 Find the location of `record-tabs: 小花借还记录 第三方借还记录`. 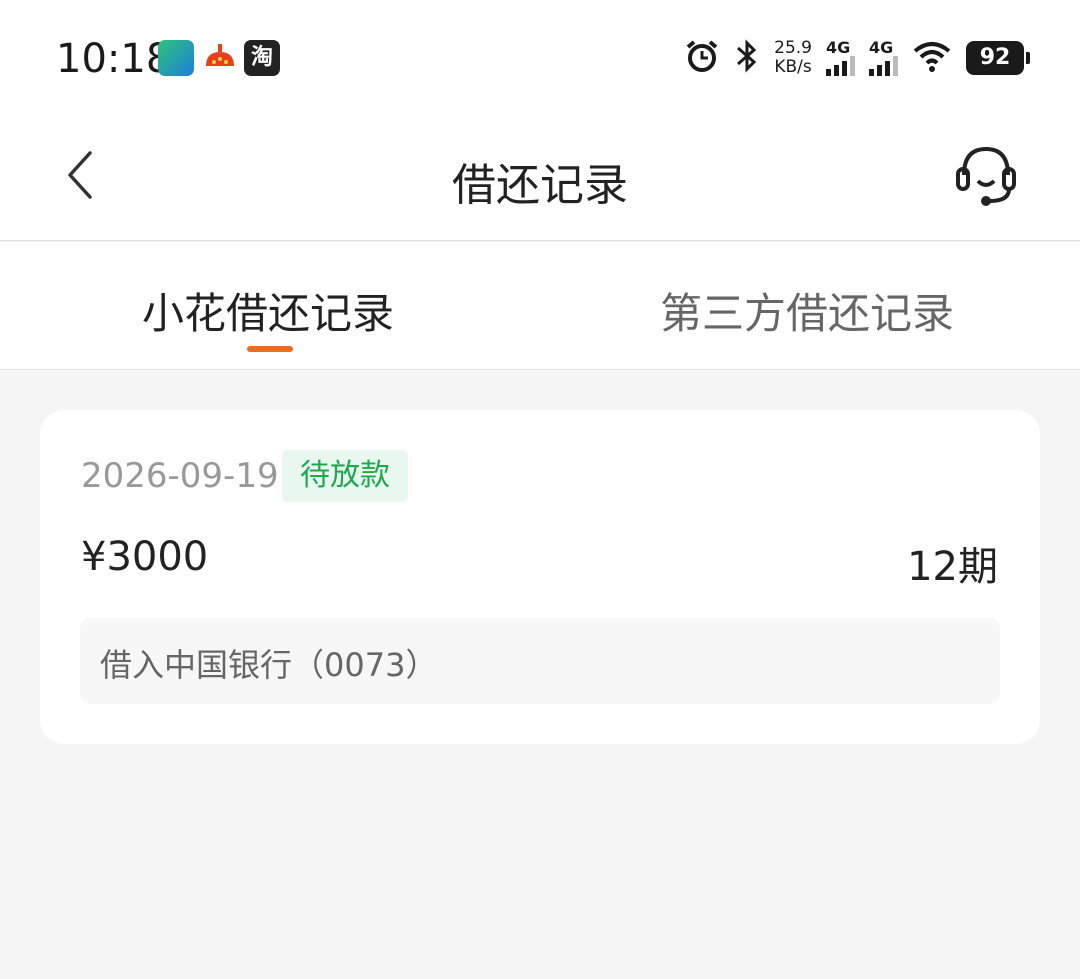

record-tabs: 小花借还记录 第三方借还记录 is located at coordinates (540, 306).